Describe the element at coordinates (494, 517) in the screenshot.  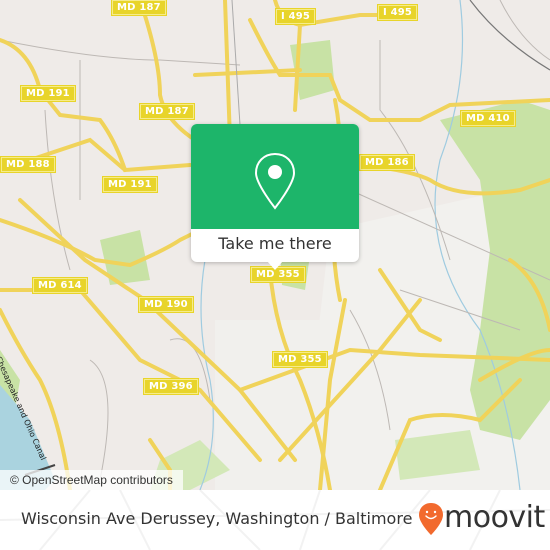
I see `moovit-wordmark: moovit` at that location.